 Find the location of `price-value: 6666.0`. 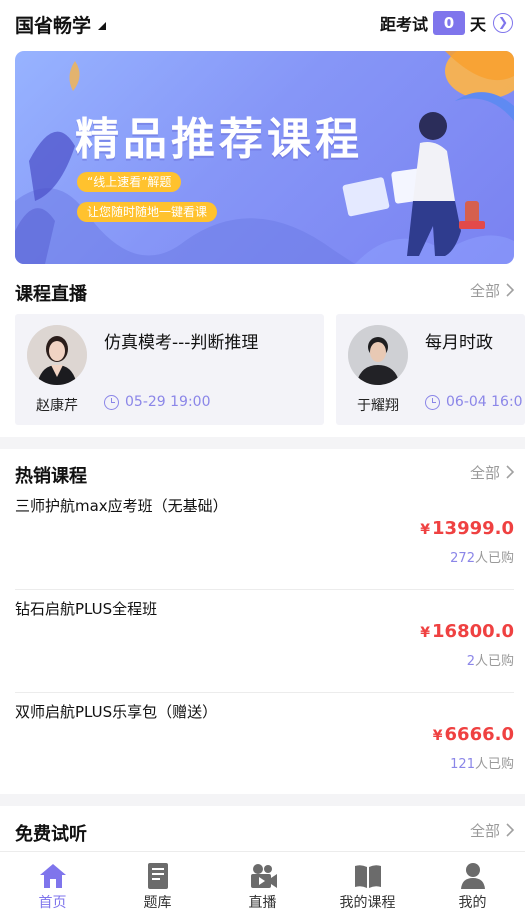

price-value: 6666.0 is located at coordinates (479, 734).